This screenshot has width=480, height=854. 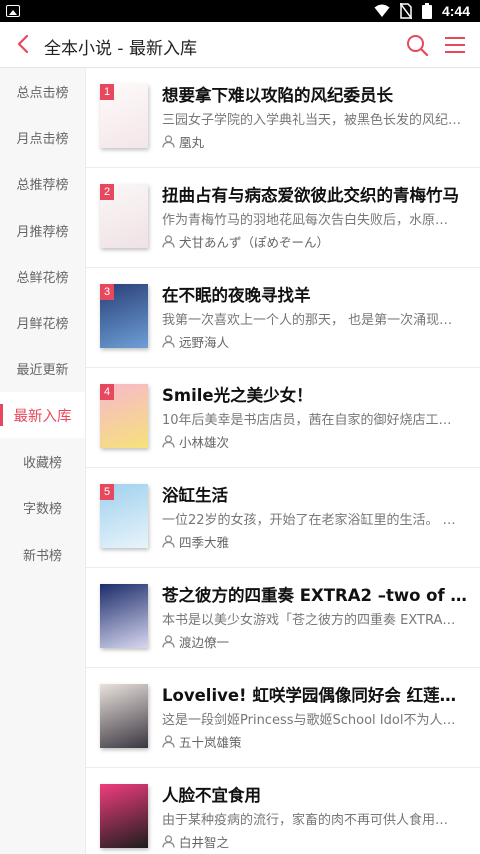 I want to click on sidebar-item-favorites: 收藏榜, so click(x=42, y=461).